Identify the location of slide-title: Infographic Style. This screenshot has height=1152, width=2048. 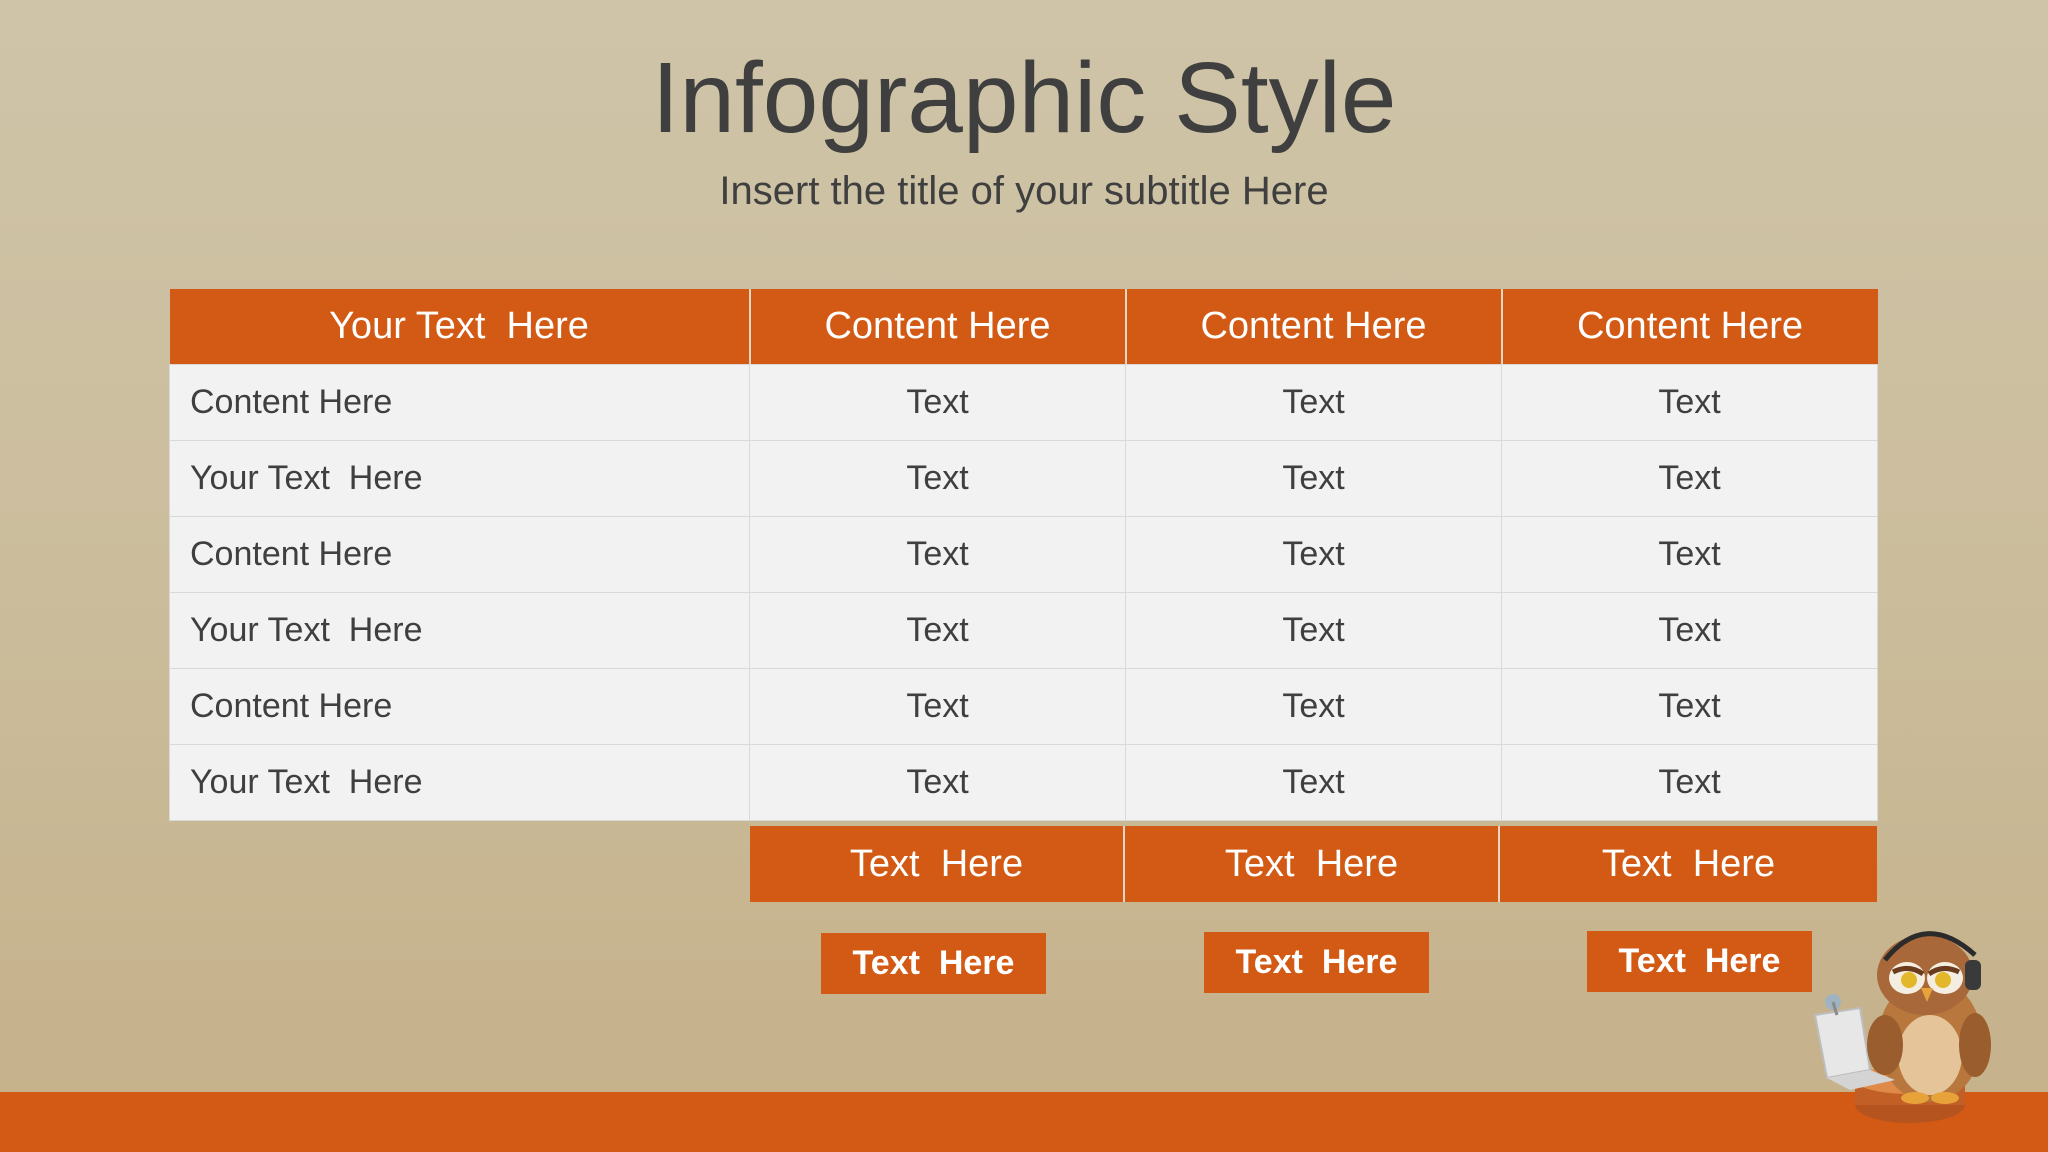
(1024, 98).